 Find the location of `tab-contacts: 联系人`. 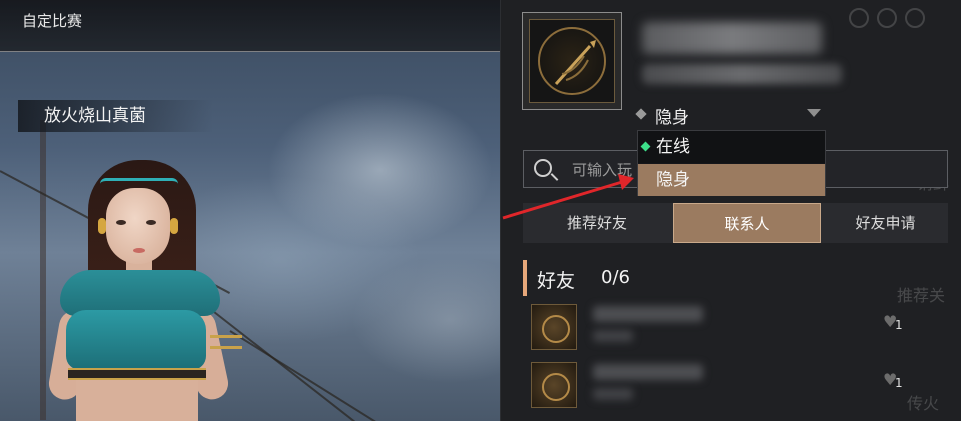

tab-contacts: 联系人 is located at coordinates (747, 223).